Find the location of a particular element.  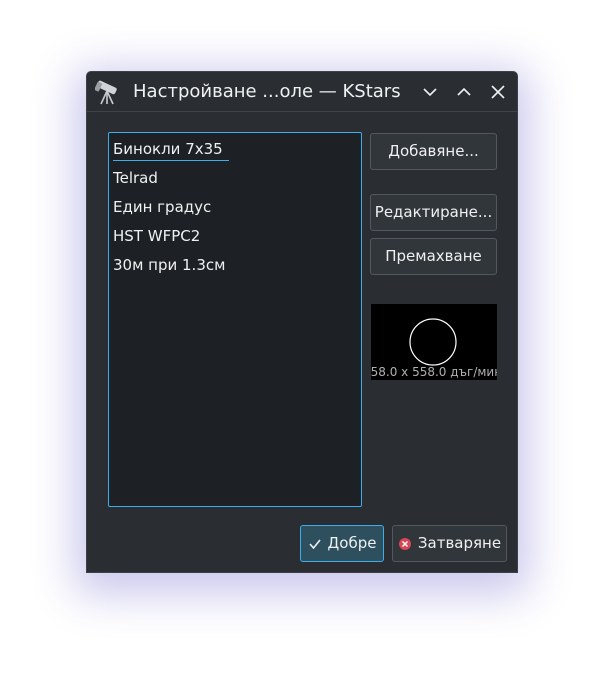

close-circle-icon is located at coordinates (405, 544).